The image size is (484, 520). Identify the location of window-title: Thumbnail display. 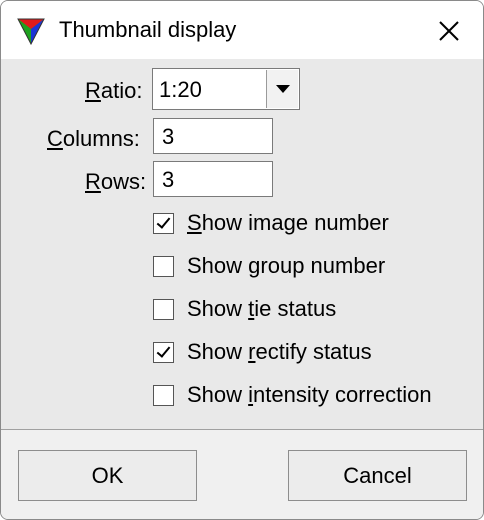
(148, 29).